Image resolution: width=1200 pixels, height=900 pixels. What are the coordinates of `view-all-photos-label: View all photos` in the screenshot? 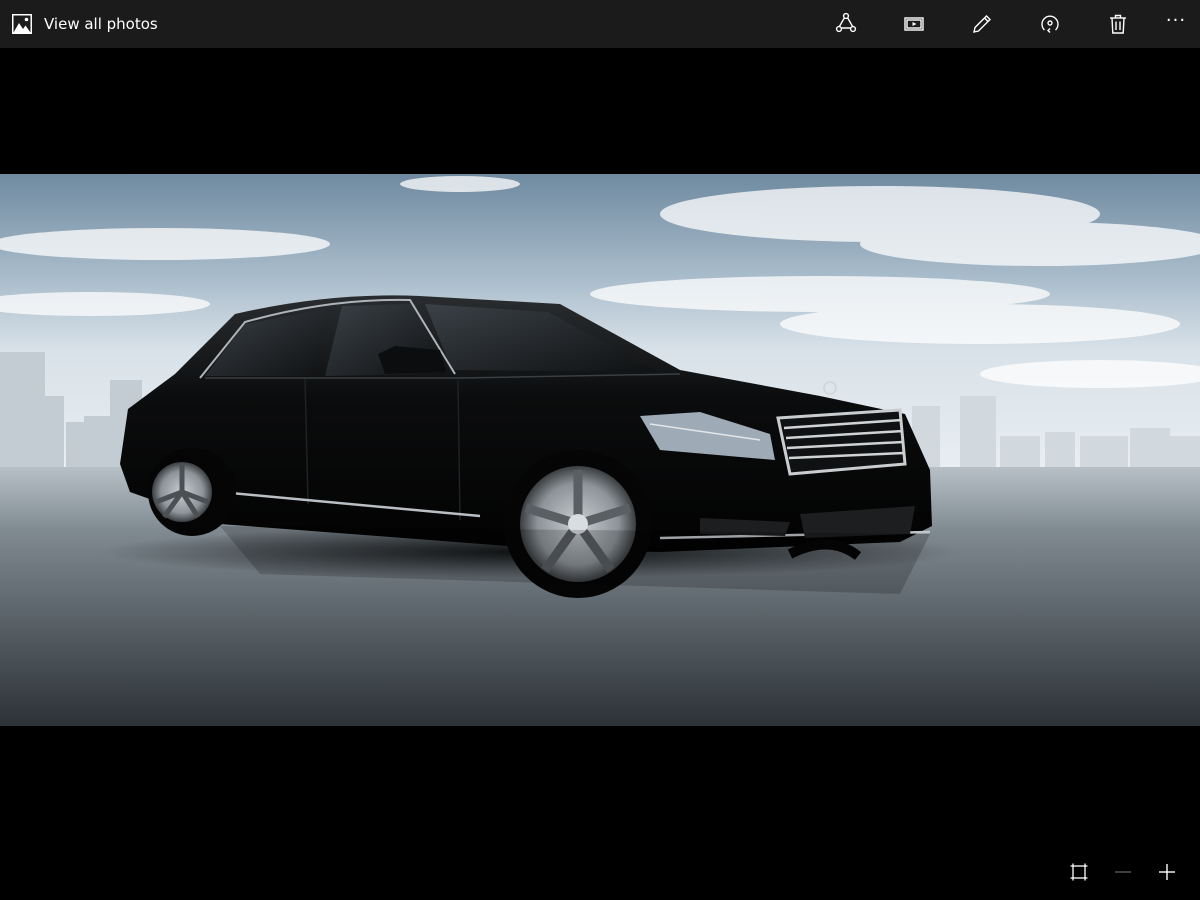 It's located at (101, 24).